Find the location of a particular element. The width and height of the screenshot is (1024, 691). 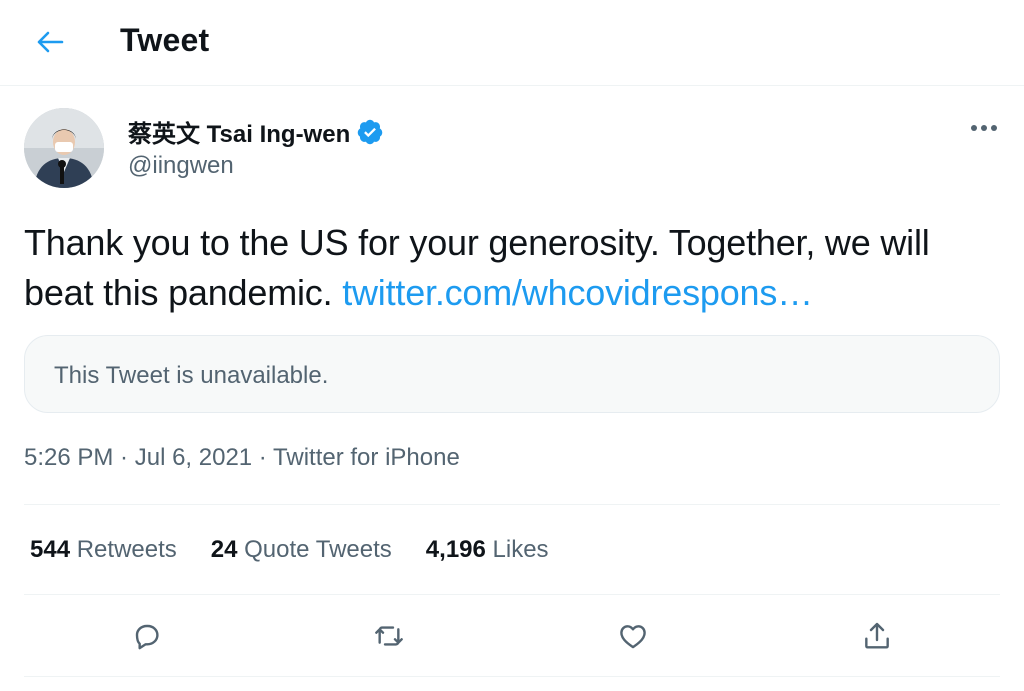

retweets-stat: 544 Retweets is located at coordinates (103, 550).